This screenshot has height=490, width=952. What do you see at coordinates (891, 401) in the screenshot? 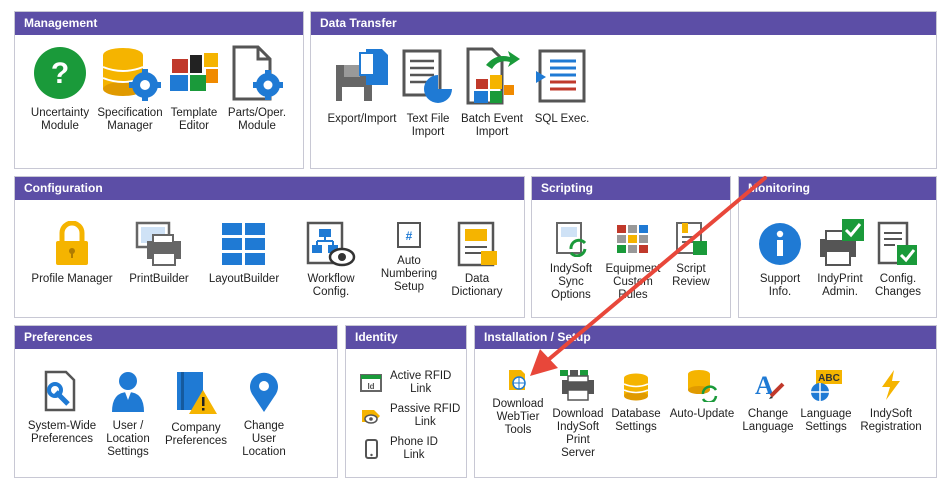
I see `indysoft-registration-tile: IndySoft Registration` at bounding box center [891, 401].